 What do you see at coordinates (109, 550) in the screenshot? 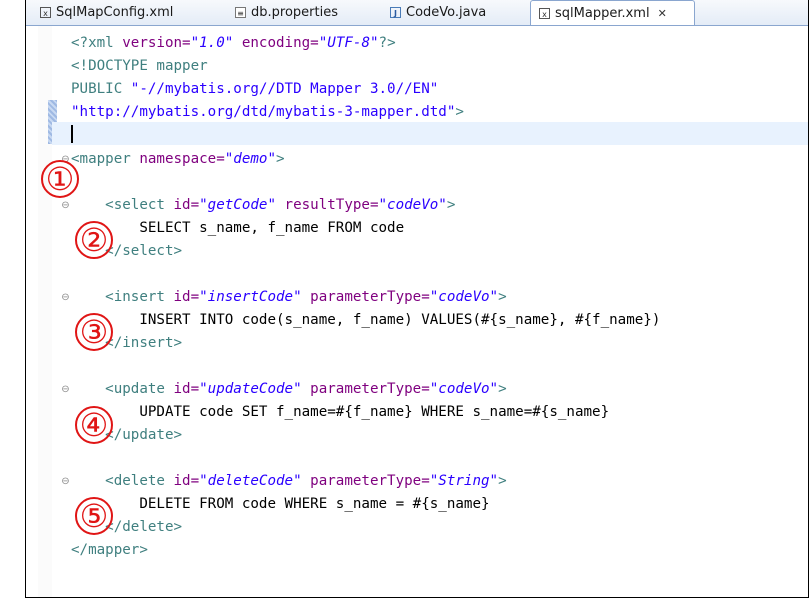
I see `code-line: </mapper>` at bounding box center [109, 550].